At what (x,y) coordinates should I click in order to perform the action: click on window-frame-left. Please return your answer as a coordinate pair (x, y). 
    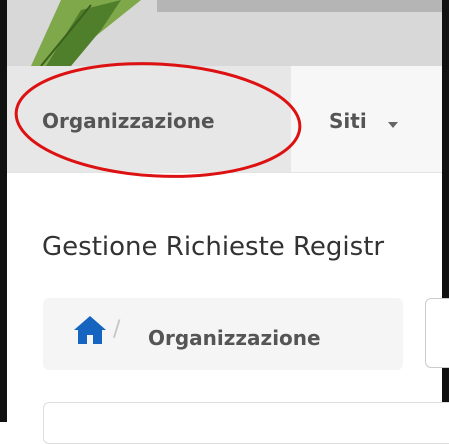
    Looking at the image, I should click on (3, 211).